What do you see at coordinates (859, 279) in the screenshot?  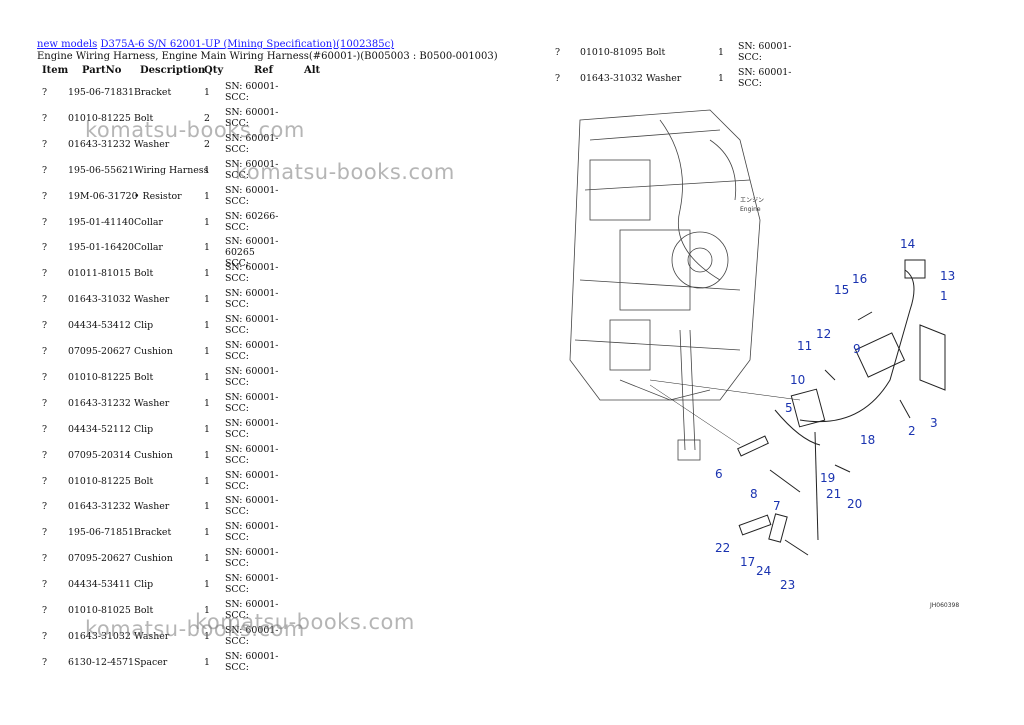 I see `callout-16: 16` at bounding box center [859, 279].